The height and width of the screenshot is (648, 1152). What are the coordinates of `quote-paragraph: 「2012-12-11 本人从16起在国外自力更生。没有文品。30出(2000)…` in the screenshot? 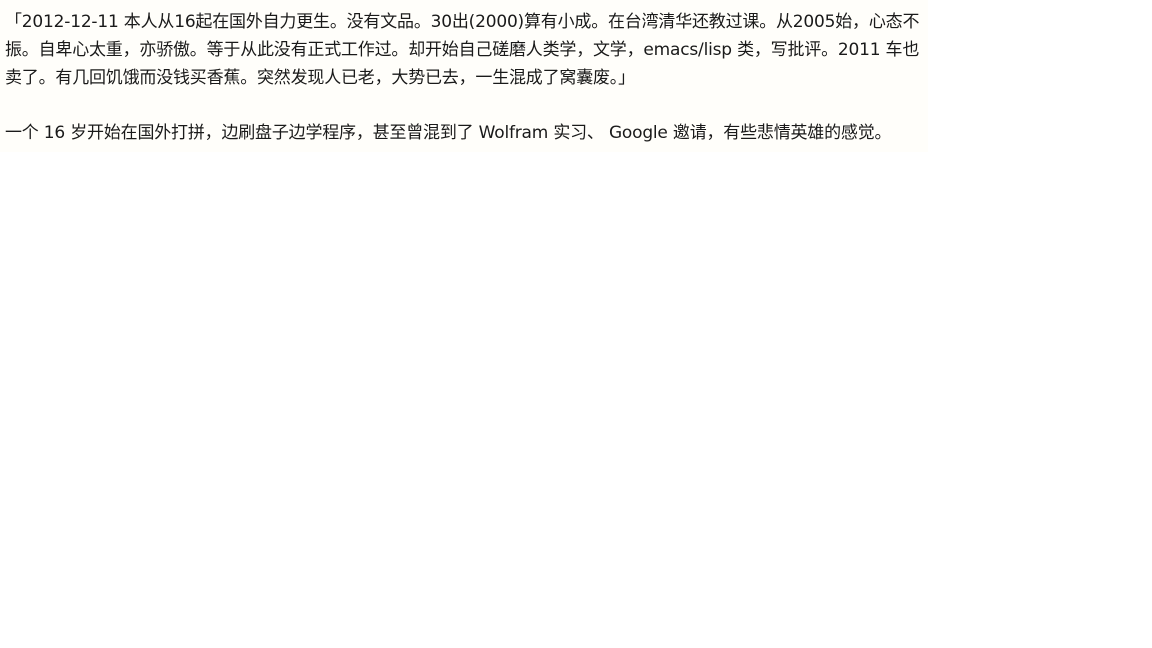 It's located at (462, 50).